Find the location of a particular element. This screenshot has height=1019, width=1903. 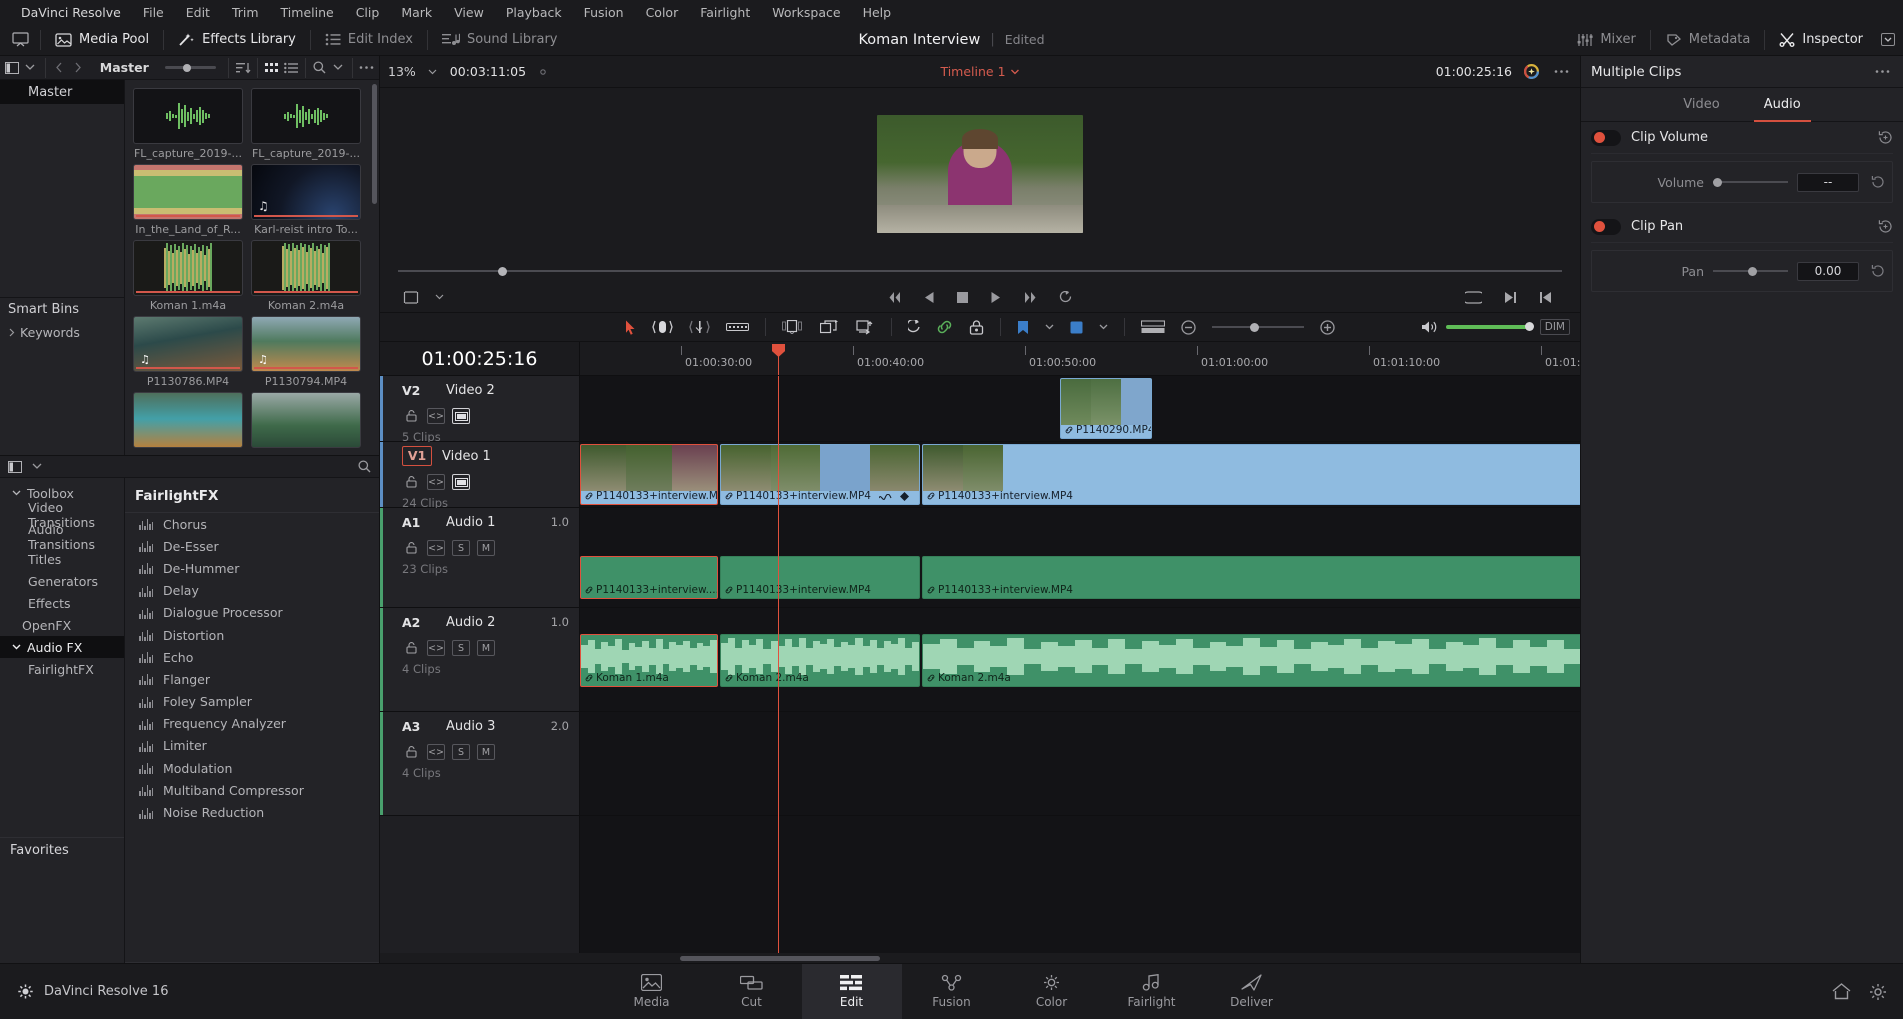

search-options-chevron-icon is located at coordinates (338, 68).